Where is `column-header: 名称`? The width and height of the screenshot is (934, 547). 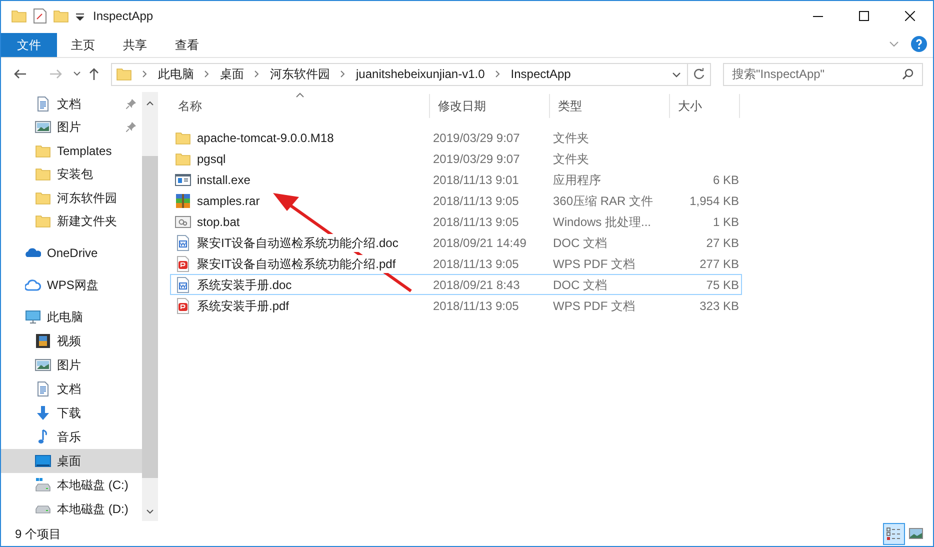
column-header: 名称 is located at coordinates (300, 106).